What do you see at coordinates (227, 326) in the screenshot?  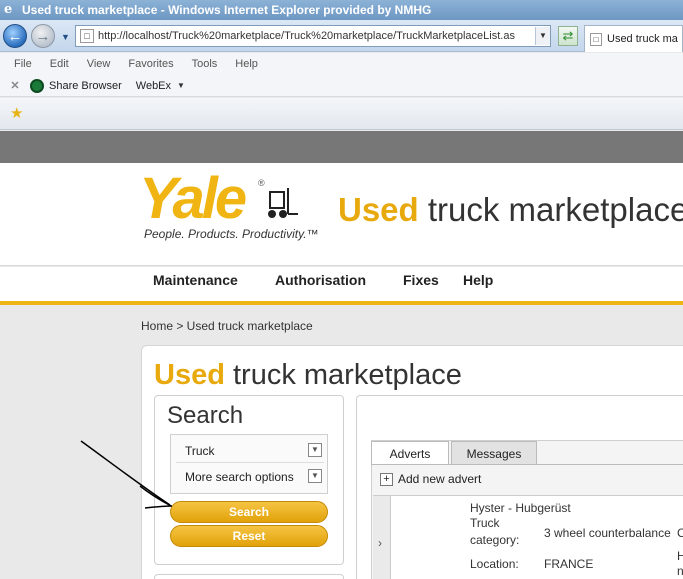 I see `breadcrumb: Home > Used truck marketplace` at bounding box center [227, 326].